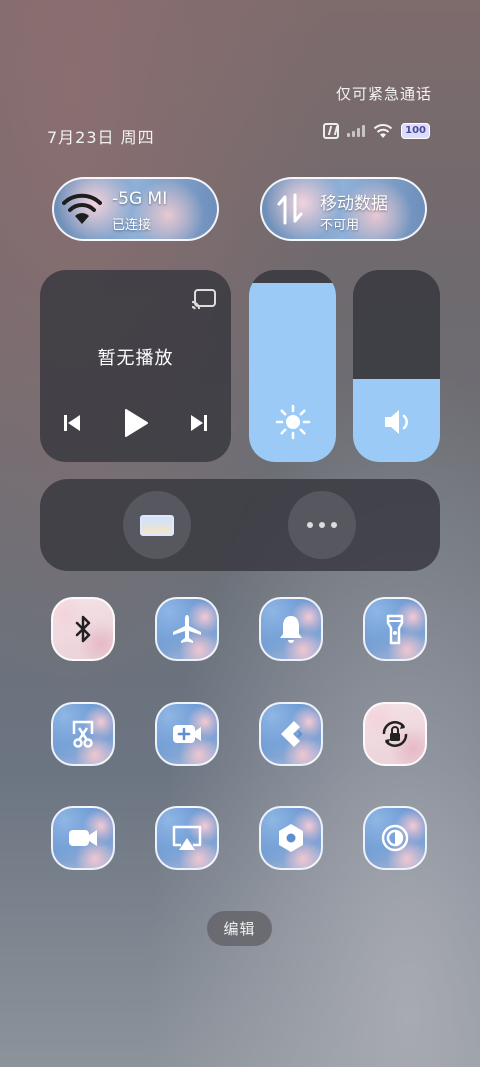 This screenshot has height=1067, width=480. I want to click on wifi-status: 已连接, so click(132, 225).